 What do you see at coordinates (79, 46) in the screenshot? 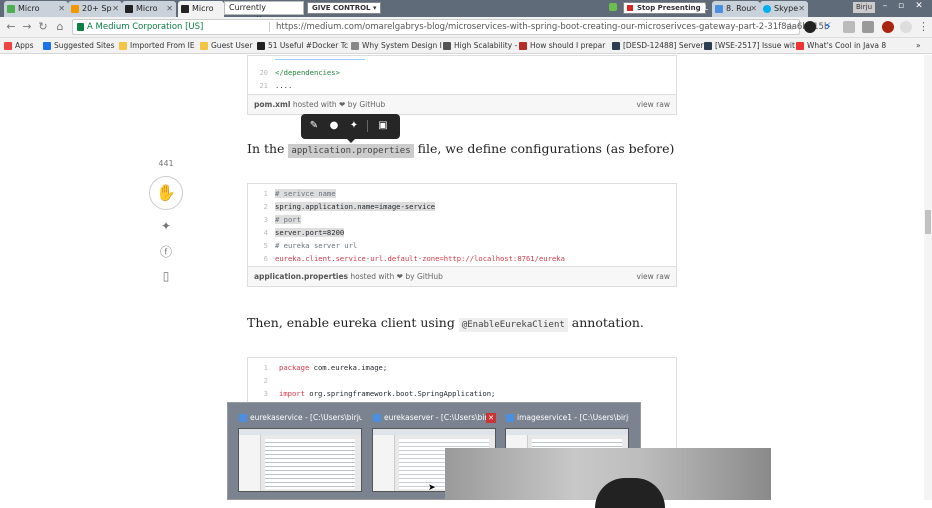
I see `bookmark-item: Suggested Sites` at bounding box center [79, 46].